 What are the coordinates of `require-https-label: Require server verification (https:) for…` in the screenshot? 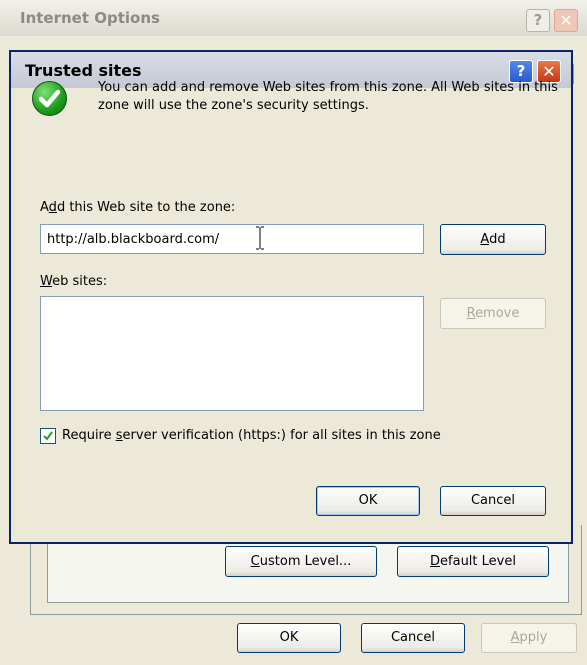 It's located at (251, 435).